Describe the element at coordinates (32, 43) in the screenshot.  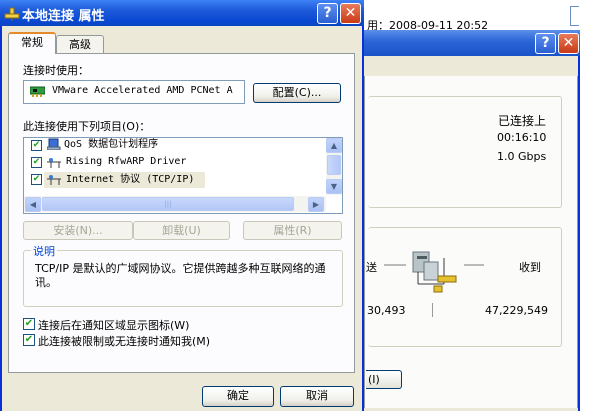
I see `tab-general: 常规` at that location.